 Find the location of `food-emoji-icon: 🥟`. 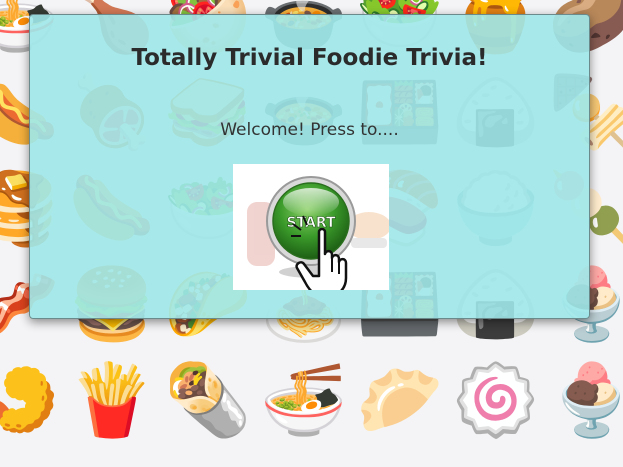

food-emoji-icon: 🥟 is located at coordinates (400, 400).